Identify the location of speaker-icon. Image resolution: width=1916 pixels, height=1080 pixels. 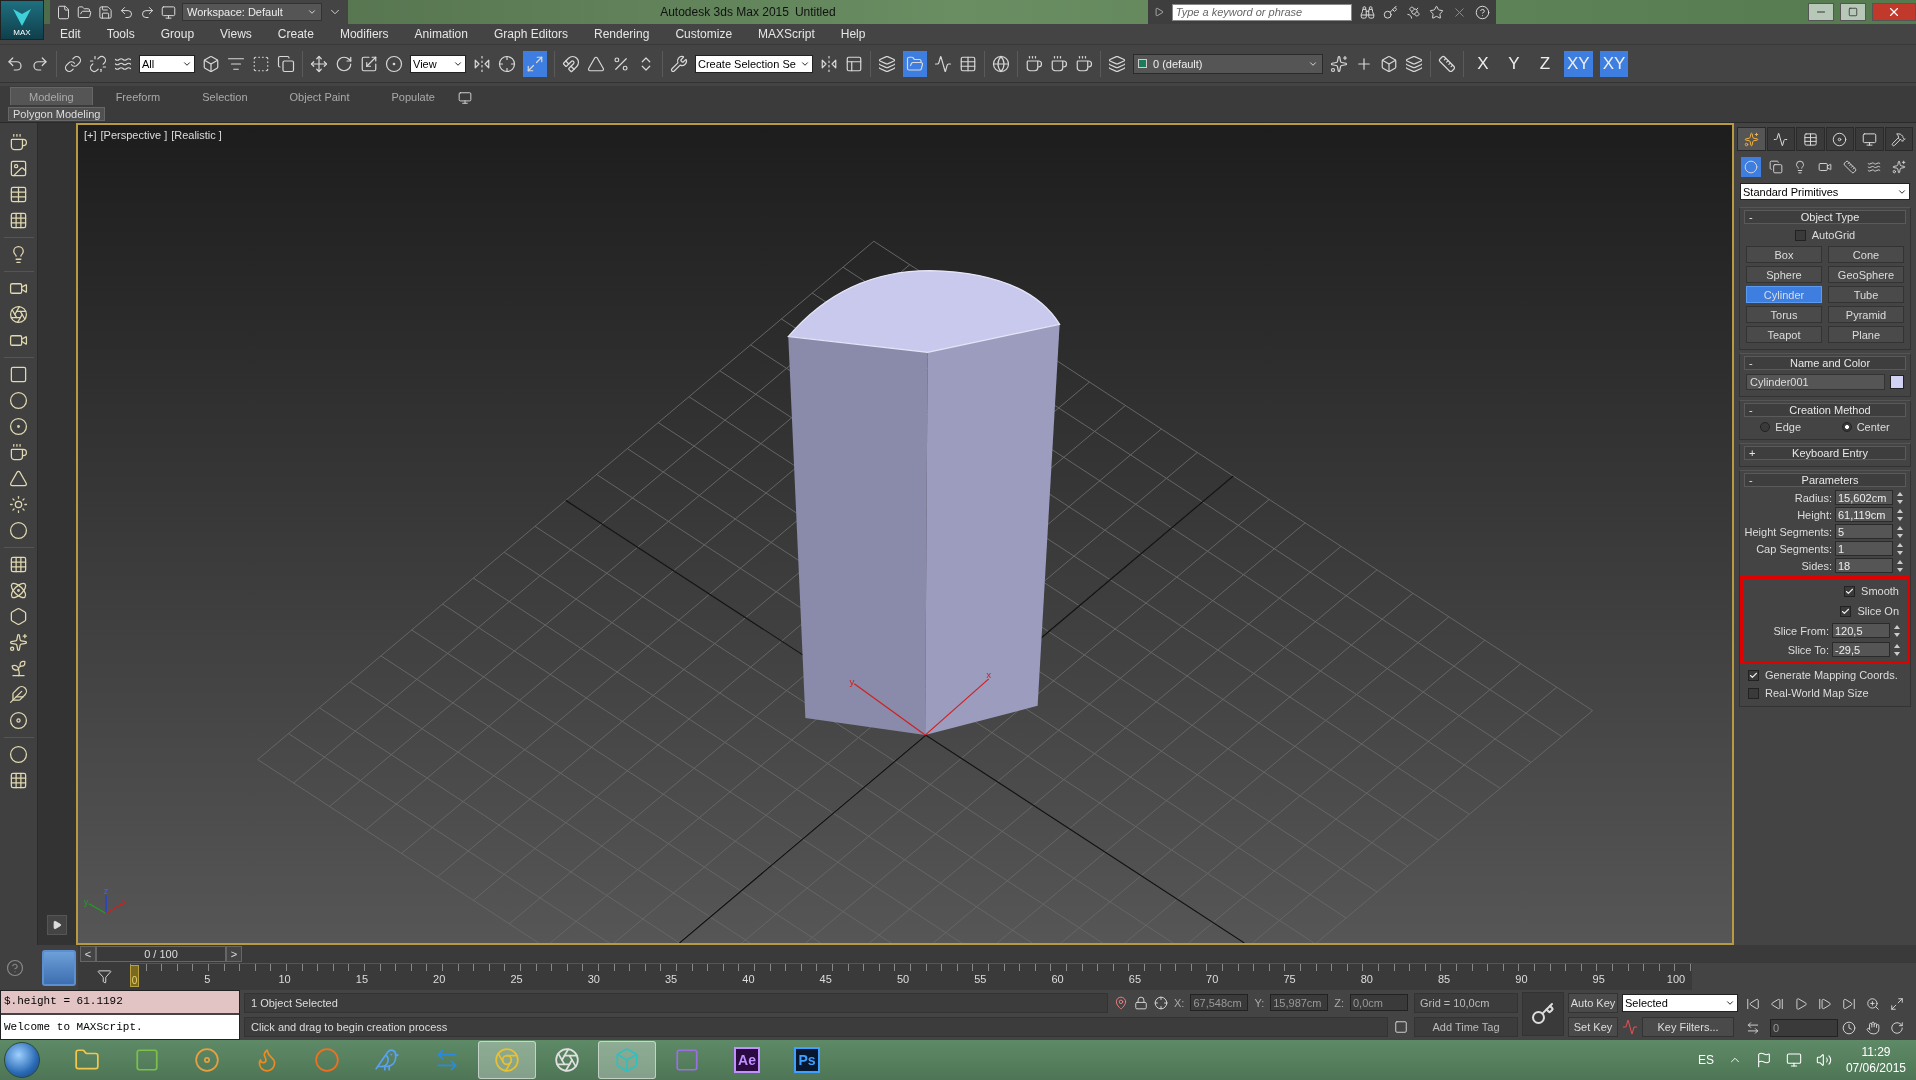
(1823, 1060).